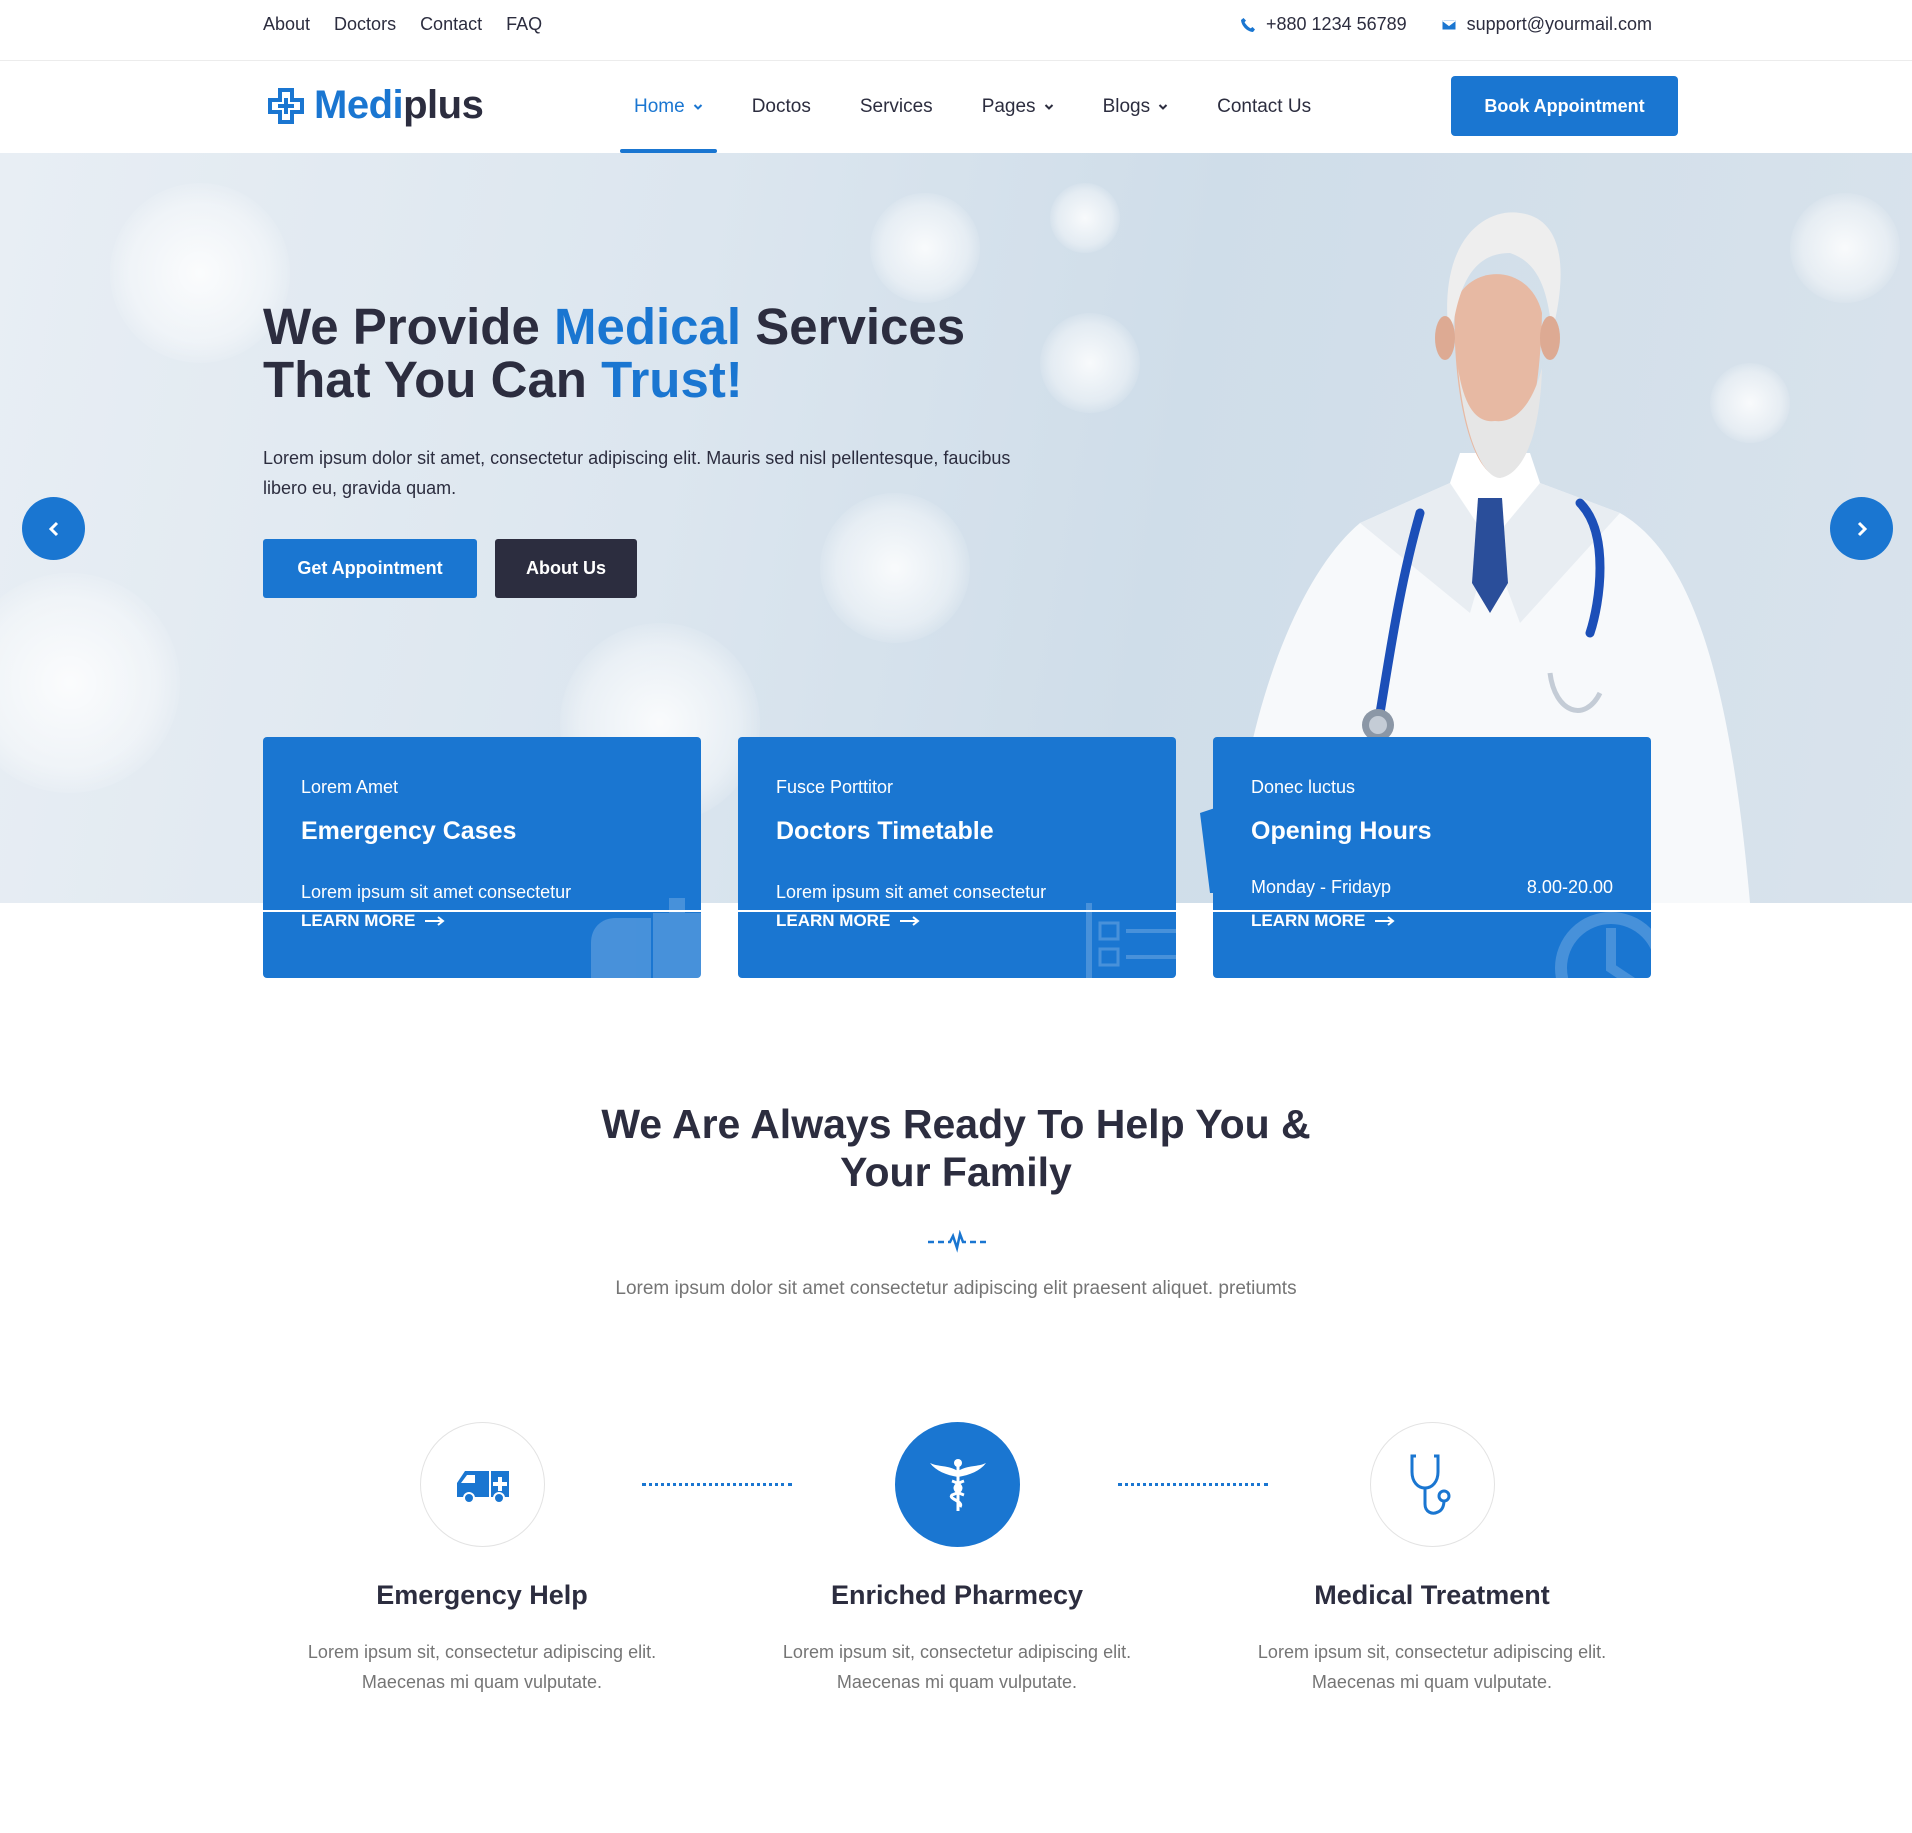 This screenshot has width=1912, height=1833. I want to click on feature-enriched-pharmecy-circle, so click(957, 1484).